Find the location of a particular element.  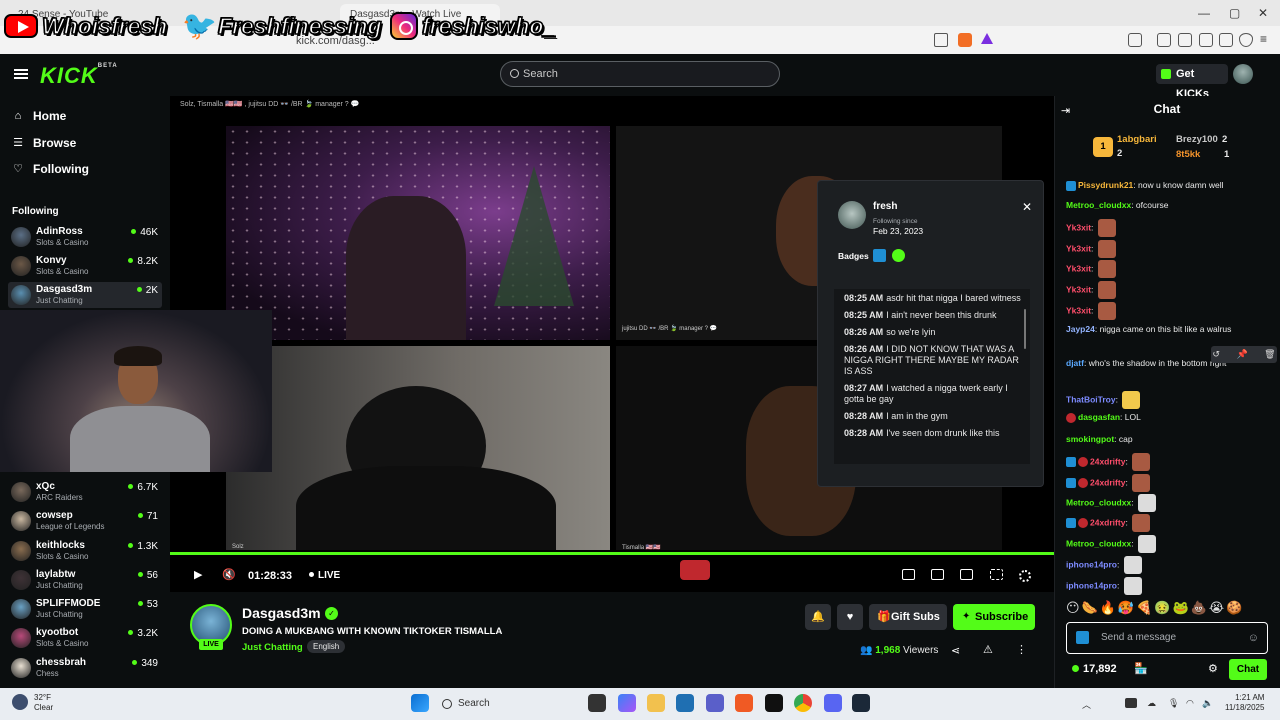

maximize-icon: ▢ is located at coordinates (1234, 13).